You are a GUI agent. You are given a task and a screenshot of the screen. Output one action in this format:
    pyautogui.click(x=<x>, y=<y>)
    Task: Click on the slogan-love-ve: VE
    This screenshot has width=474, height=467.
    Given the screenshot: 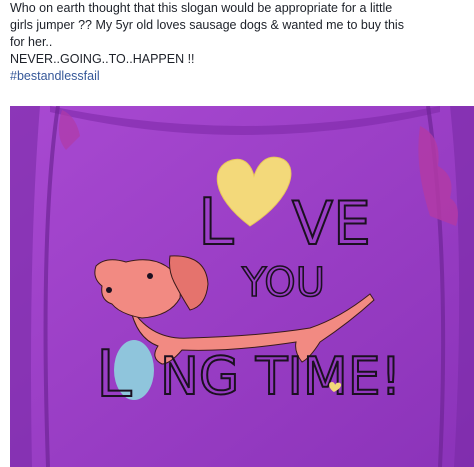 What is the action you would take?
    pyautogui.click(x=331, y=224)
    